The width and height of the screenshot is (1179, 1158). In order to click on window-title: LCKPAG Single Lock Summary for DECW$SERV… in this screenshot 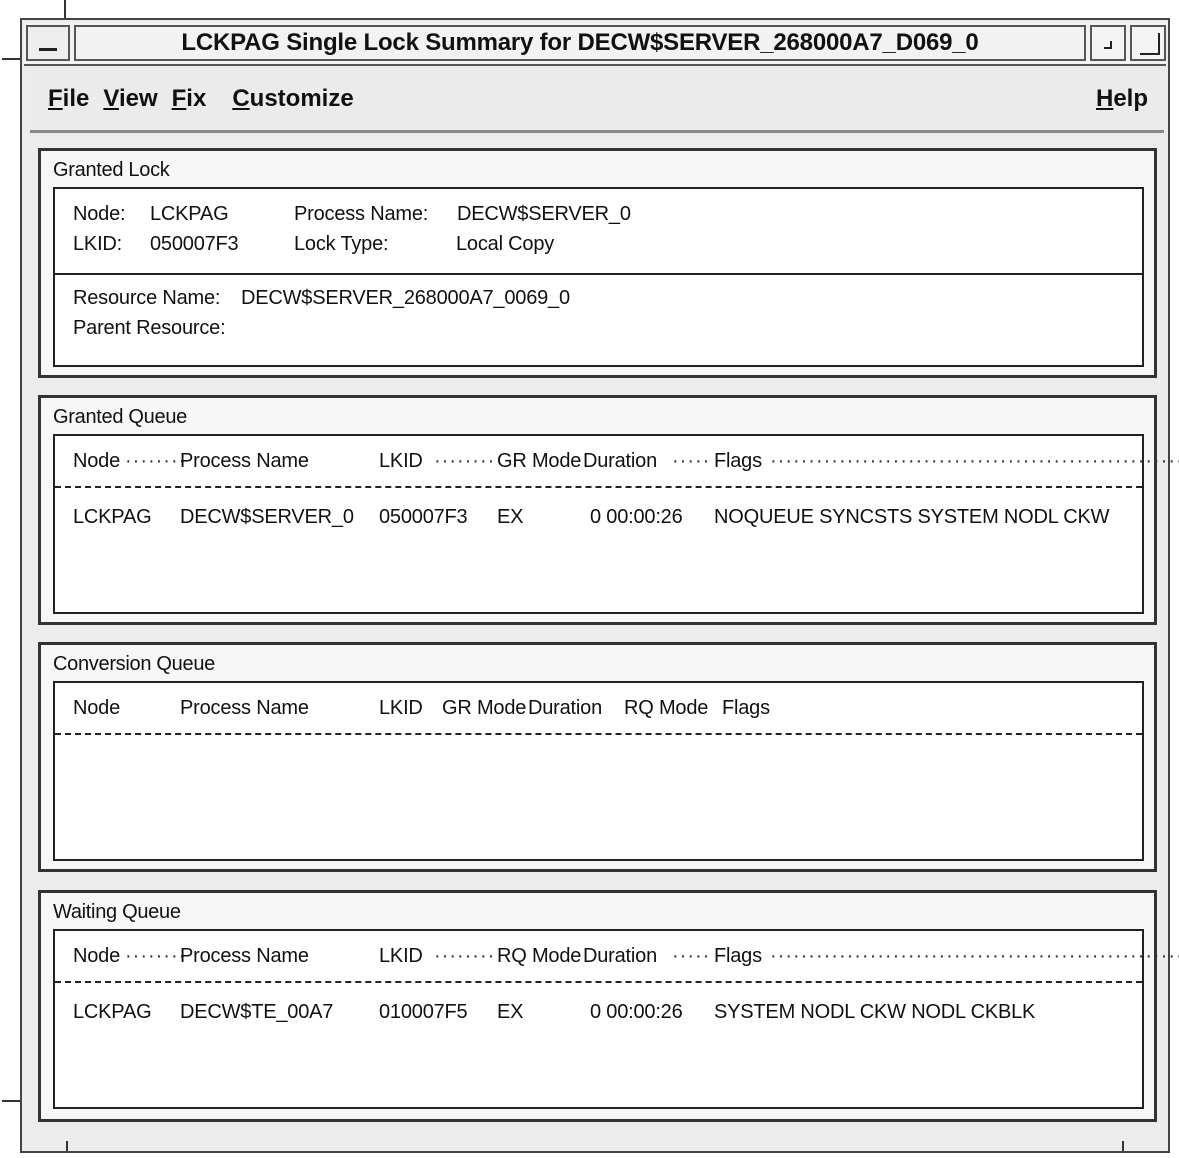, I will do `click(580, 43)`.